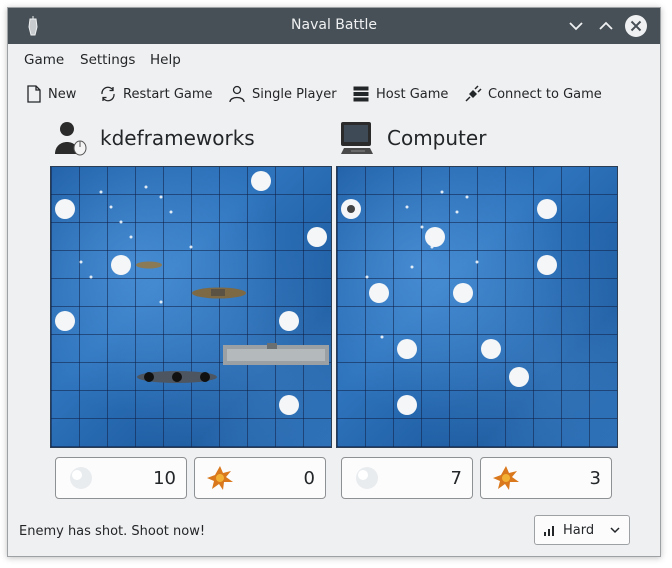 This screenshot has height=568, width=672. What do you see at coordinates (549, 531) in the screenshot?
I see `signal-bars-icon` at bounding box center [549, 531].